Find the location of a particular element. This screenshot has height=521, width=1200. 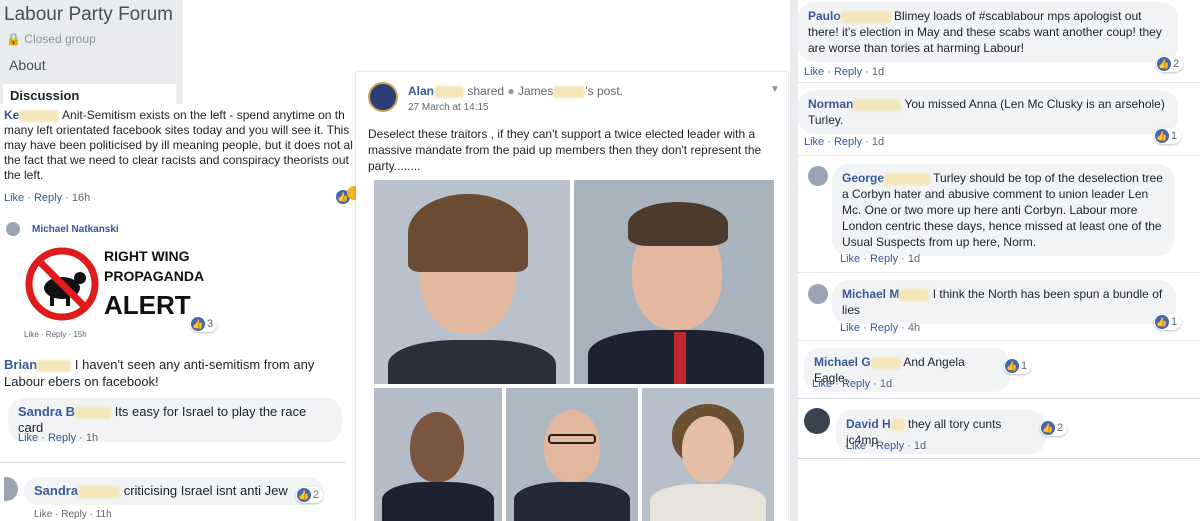

reaction-count: 👍 3 is located at coordinates (204, 324).